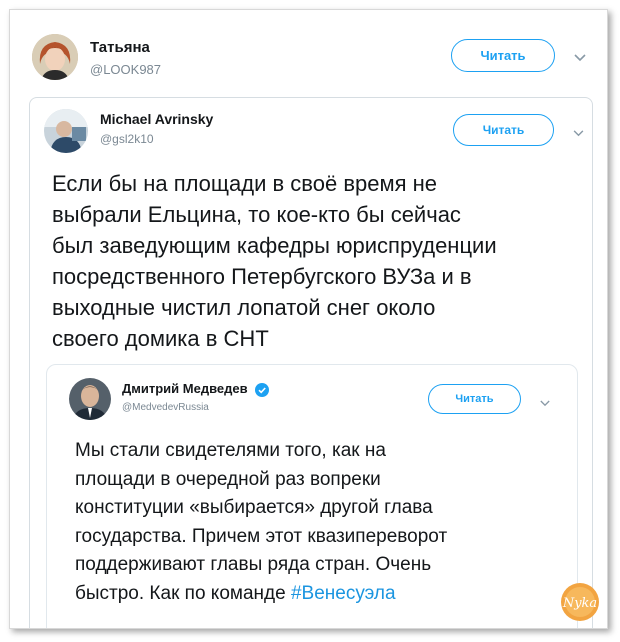 The image size is (620, 642). Describe the element at coordinates (261, 536) in the screenshot. I see `text-line: государства. Причем этот квазипереворот` at that location.